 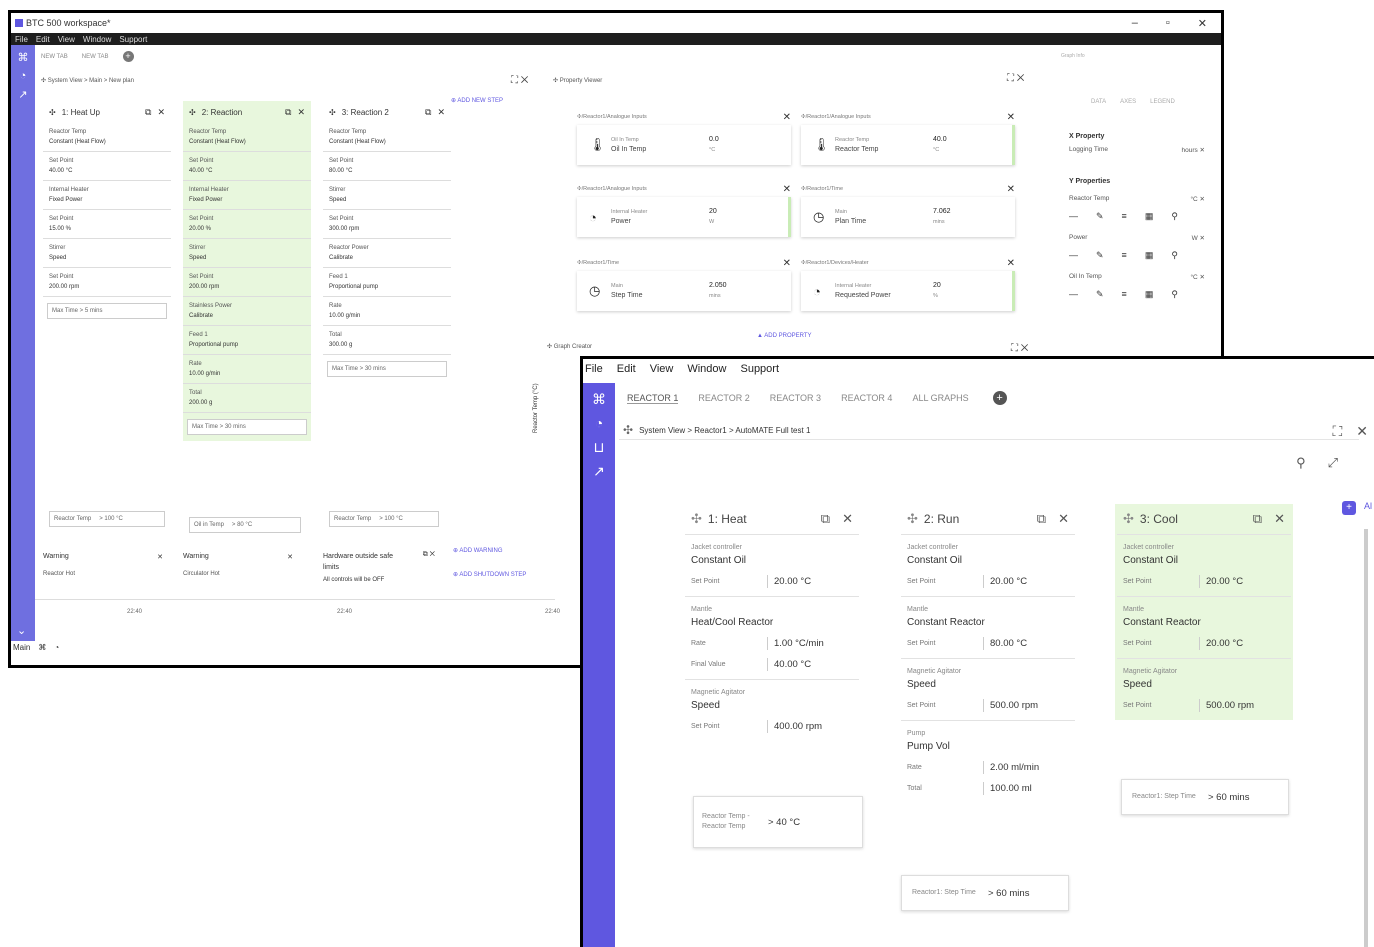 I want to click on scrollbar, so click(x=1366, y=738).